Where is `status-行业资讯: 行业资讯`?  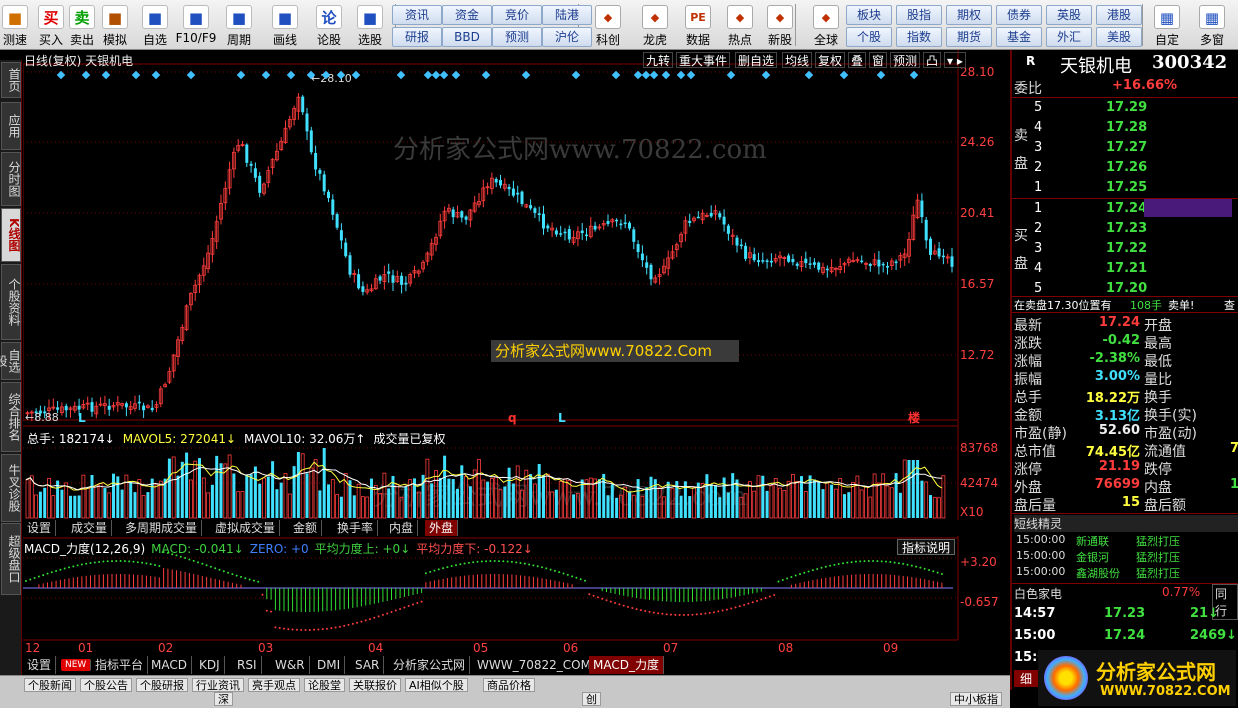
status-行业资讯: 行业资讯 is located at coordinates (218, 685).